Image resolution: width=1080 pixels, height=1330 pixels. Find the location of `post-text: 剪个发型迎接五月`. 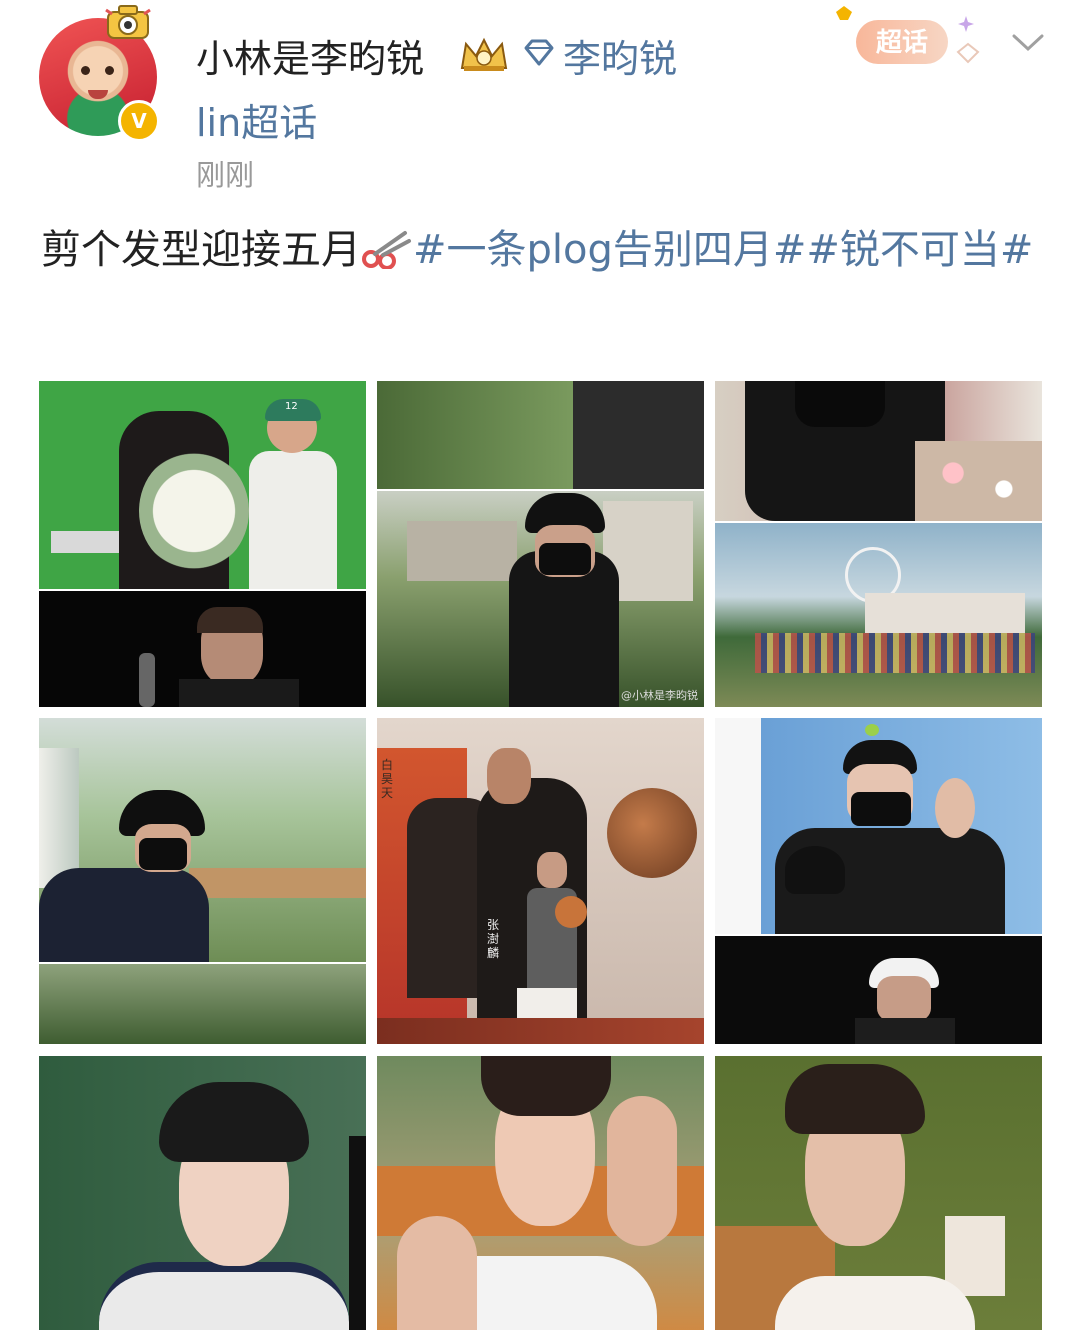

post-text: 剪个发型迎接五月 is located at coordinates (201, 250).